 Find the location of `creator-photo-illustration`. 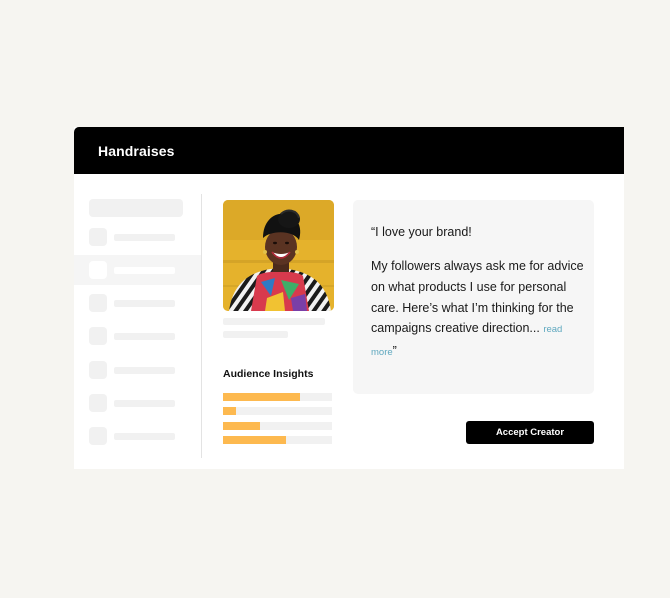

creator-photo-illustration is located at coordinates (278, 255).